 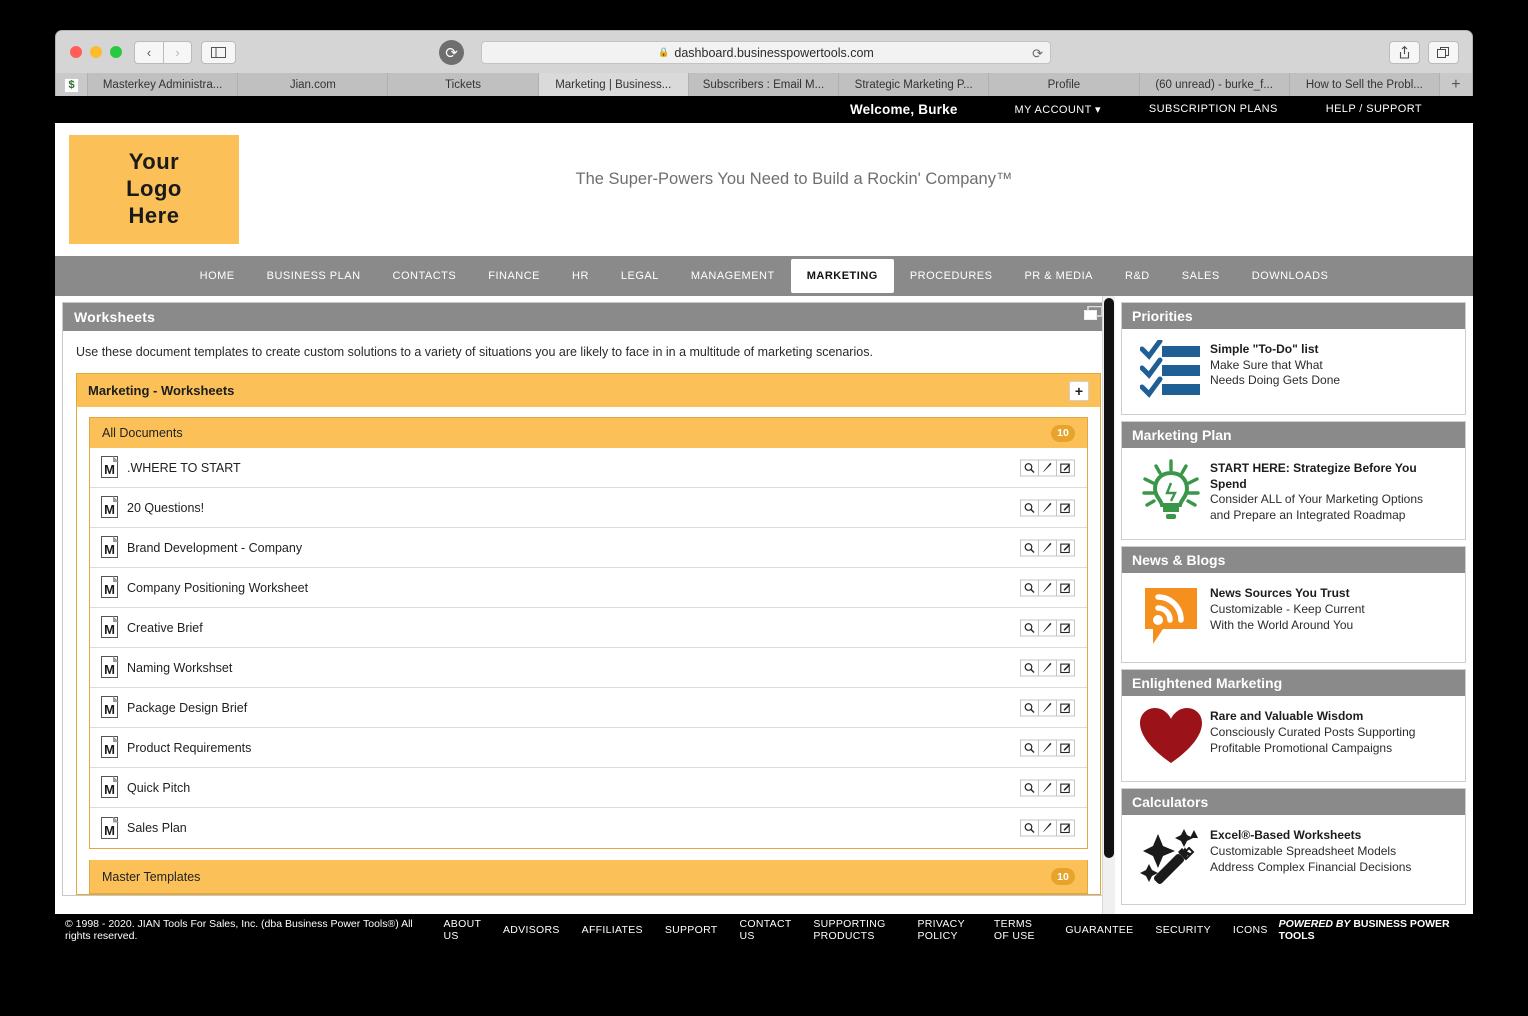 What do you see at coordinates (1290, 276) in the screenshot?
I see `nav-downloads: DOWNLOADS` at bounding box center [1290, 276].